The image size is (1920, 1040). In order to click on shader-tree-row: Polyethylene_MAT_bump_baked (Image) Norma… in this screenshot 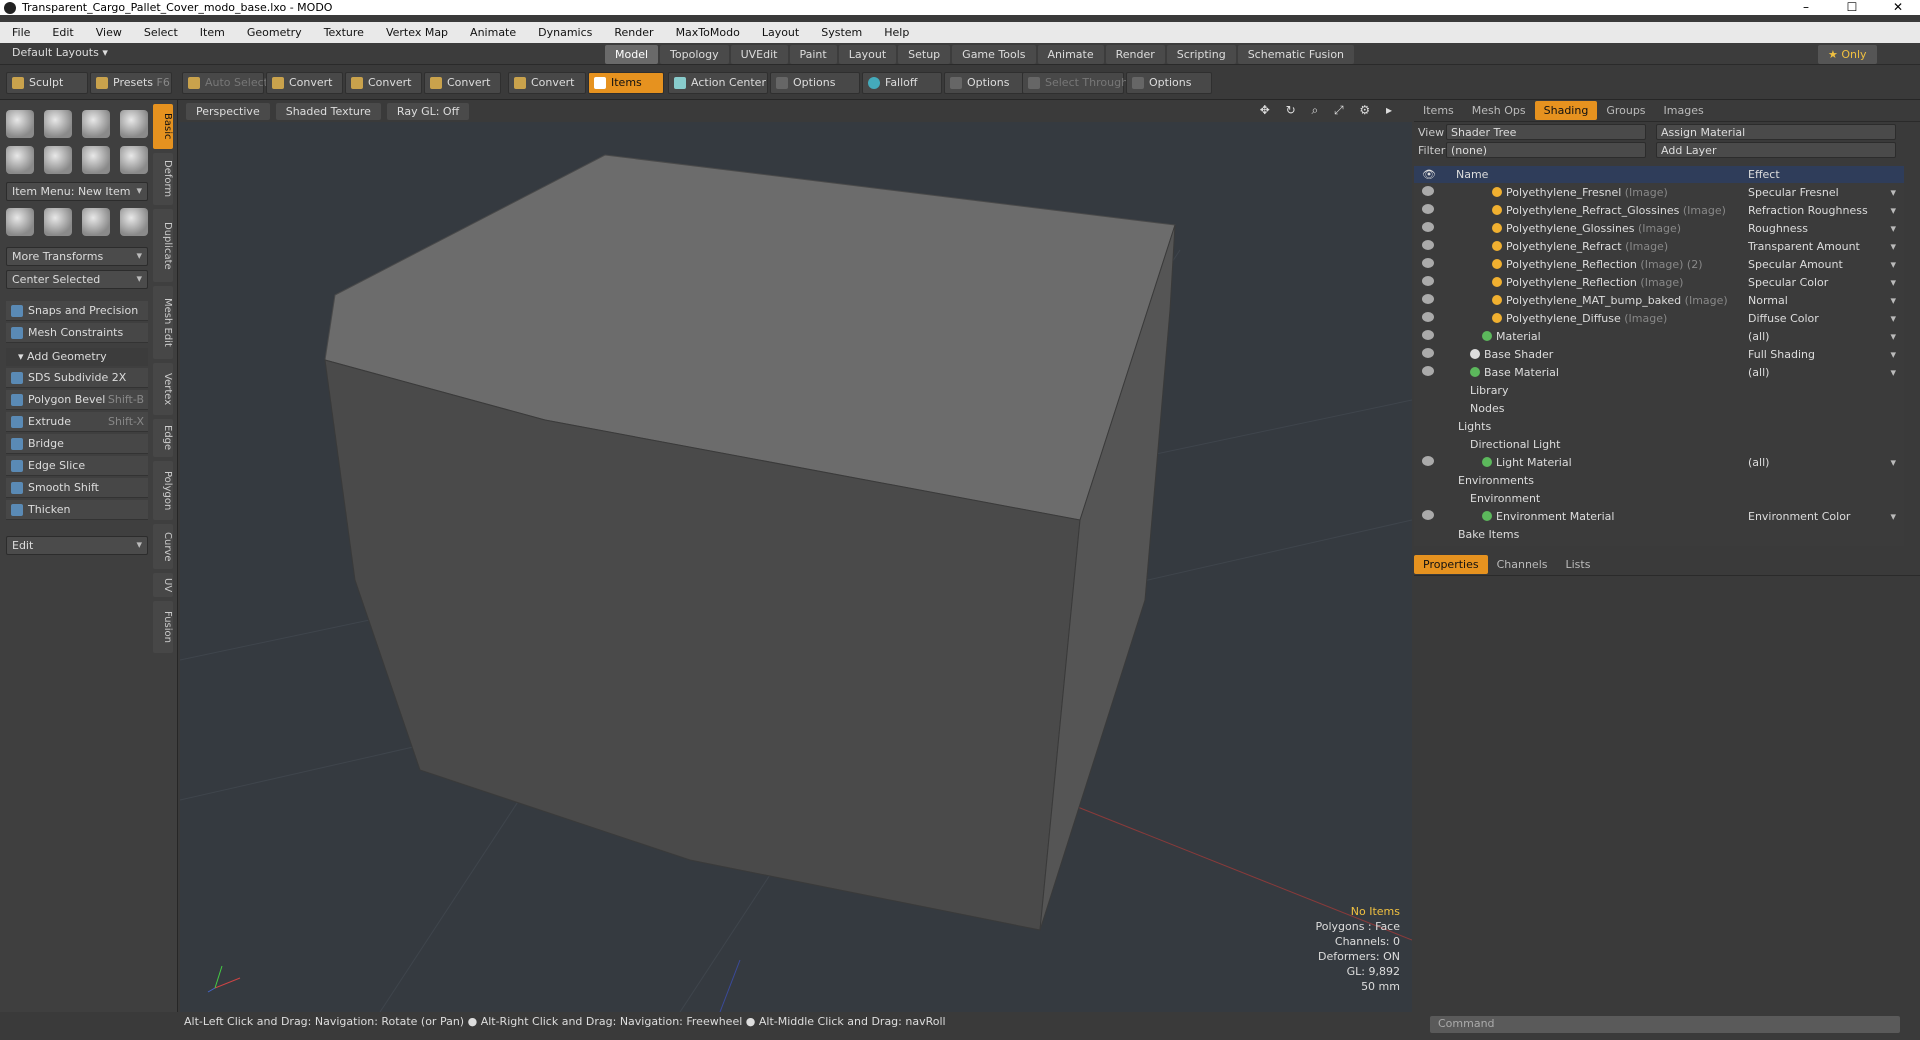, I will do `click(1659, 301)`.